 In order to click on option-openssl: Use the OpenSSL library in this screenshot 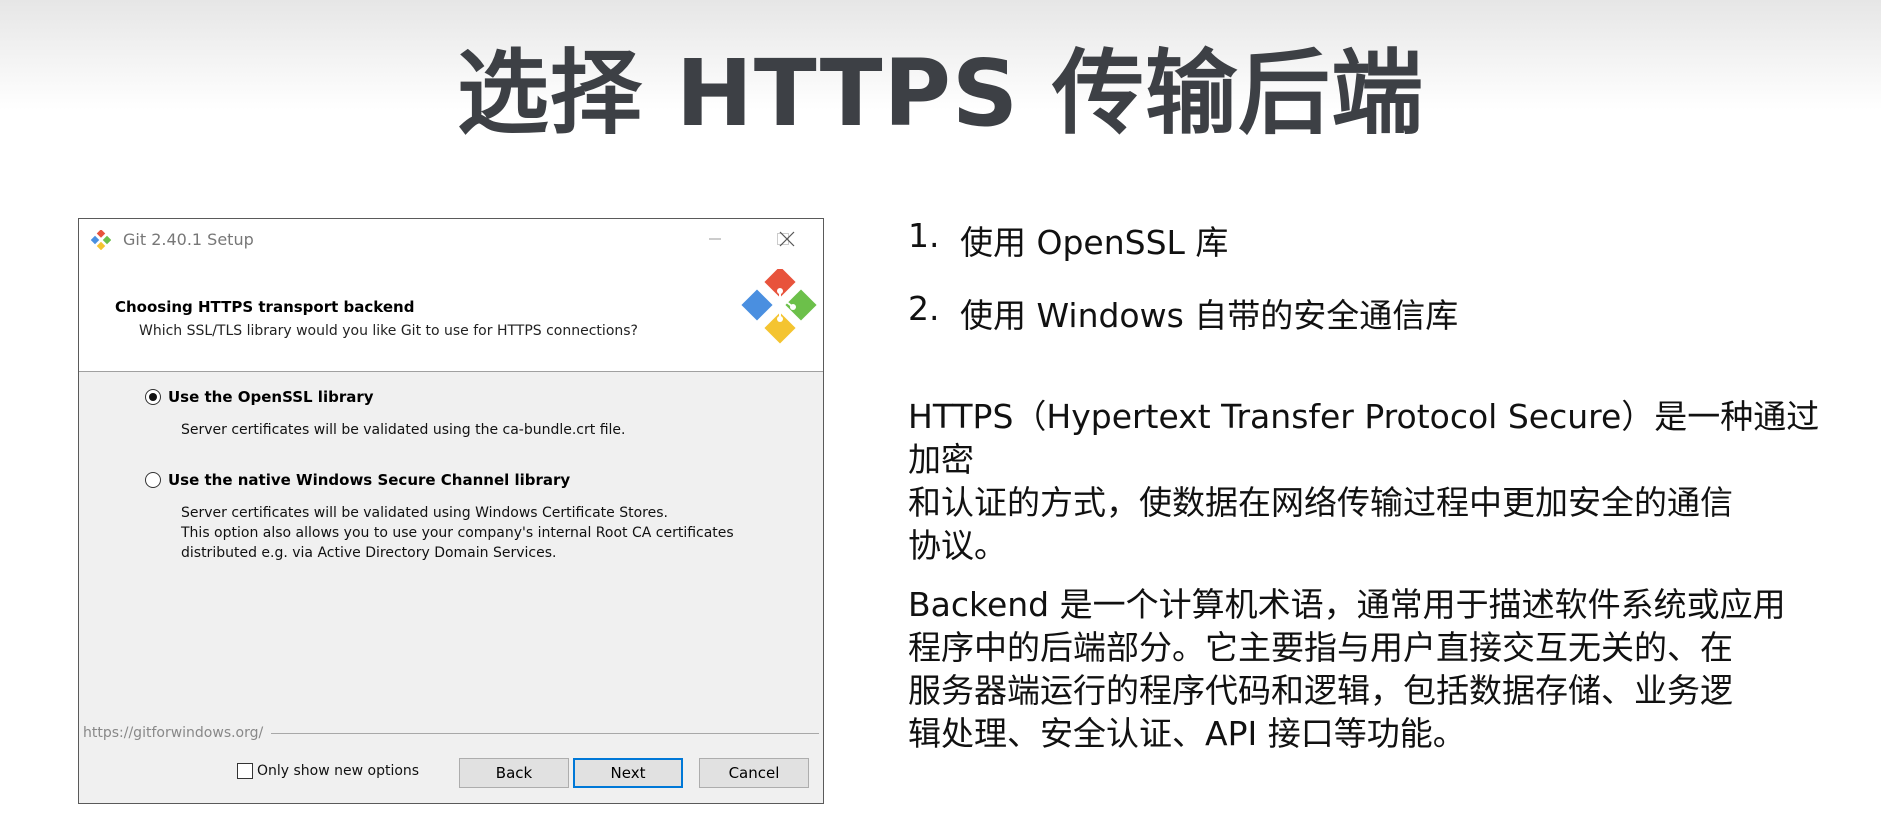, I will do `click(259, 397)`.